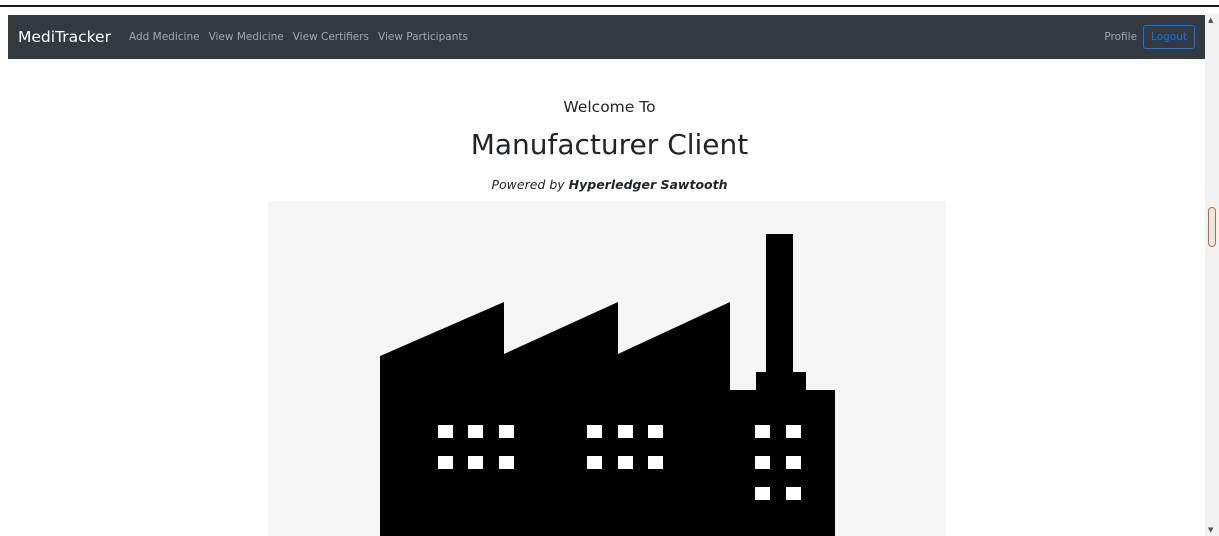 Image resolution: width=1219 pixels, height=536 pixels. Describe the element at coordinates (648, 184) in the screenshot. I see `powered-by-name: Hyperledger Sawtooth` at that location.